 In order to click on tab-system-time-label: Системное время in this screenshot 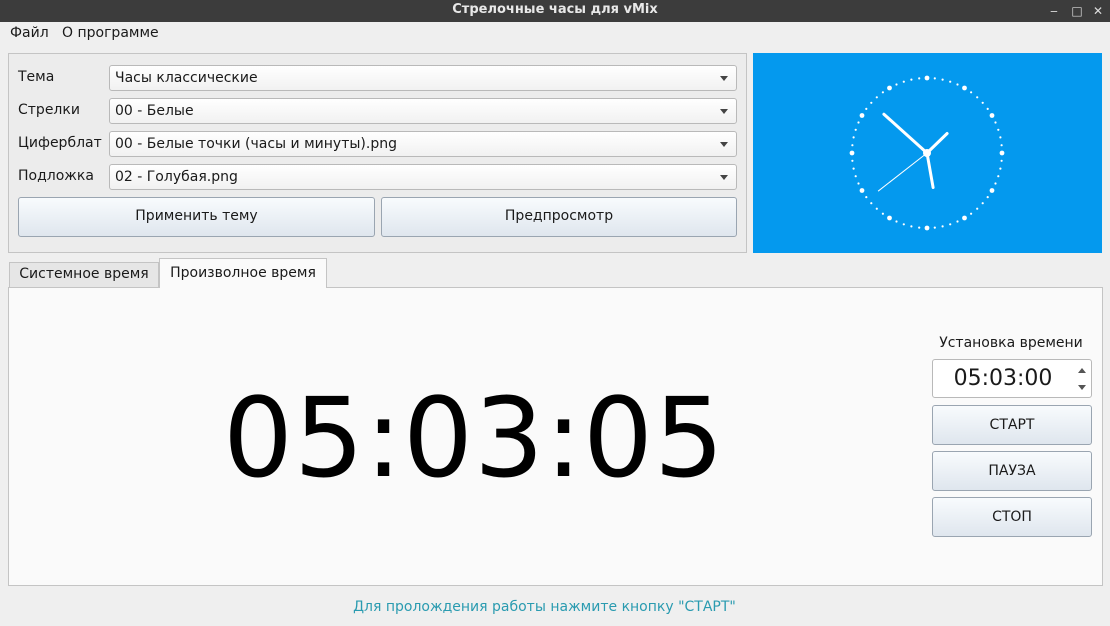, I will do `click(84, 274)`.